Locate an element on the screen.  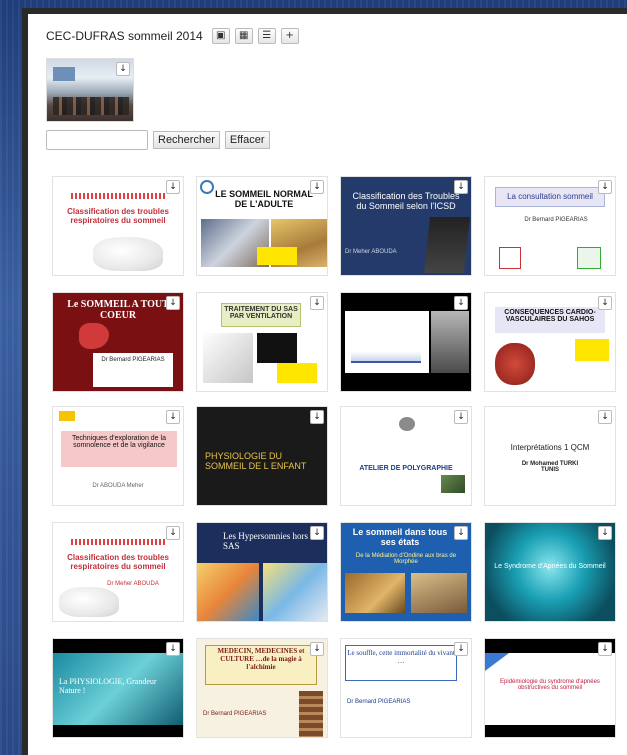
slide-title: Le sommeil dans tous ses états is located at coordinates (400, 537).